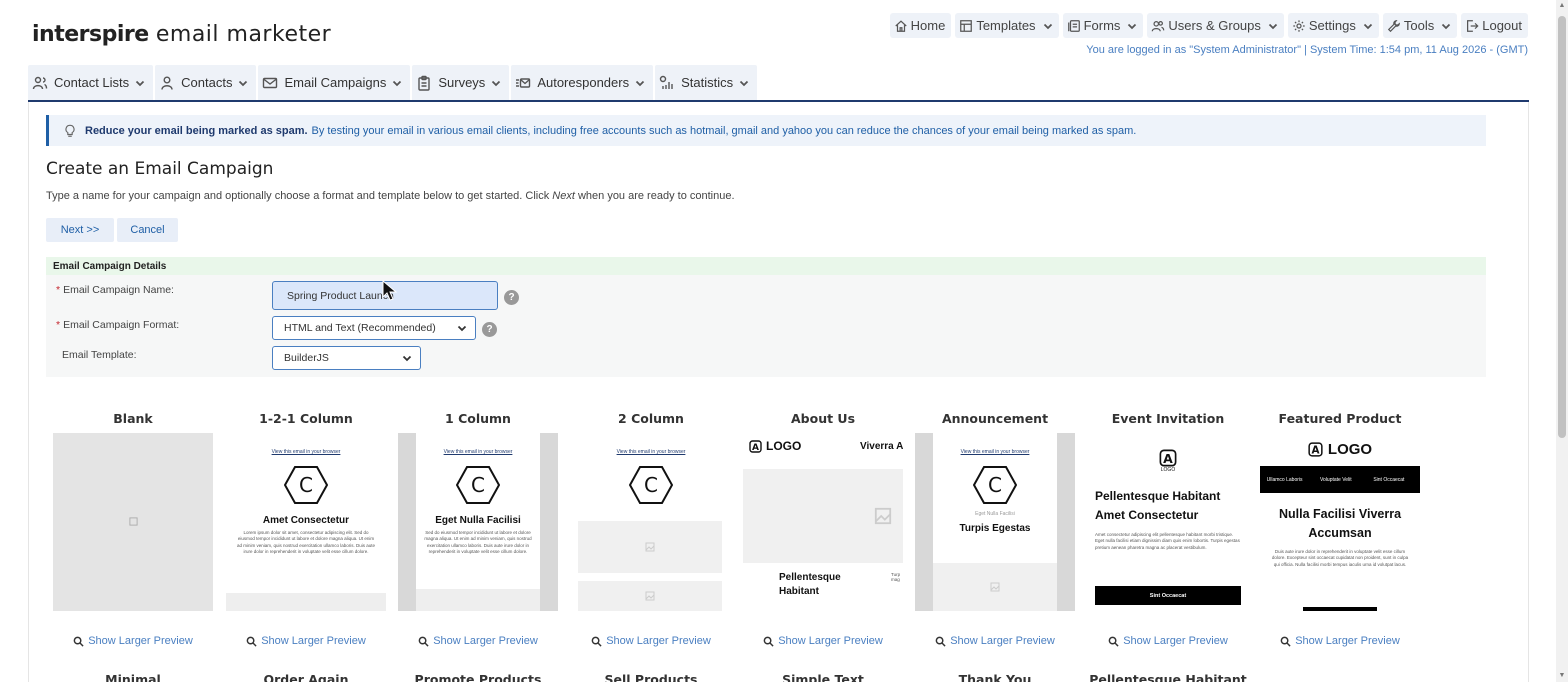 This screenshot has height=682, width=1568. I want to click on next-button: Next >>, so click(80, 230).